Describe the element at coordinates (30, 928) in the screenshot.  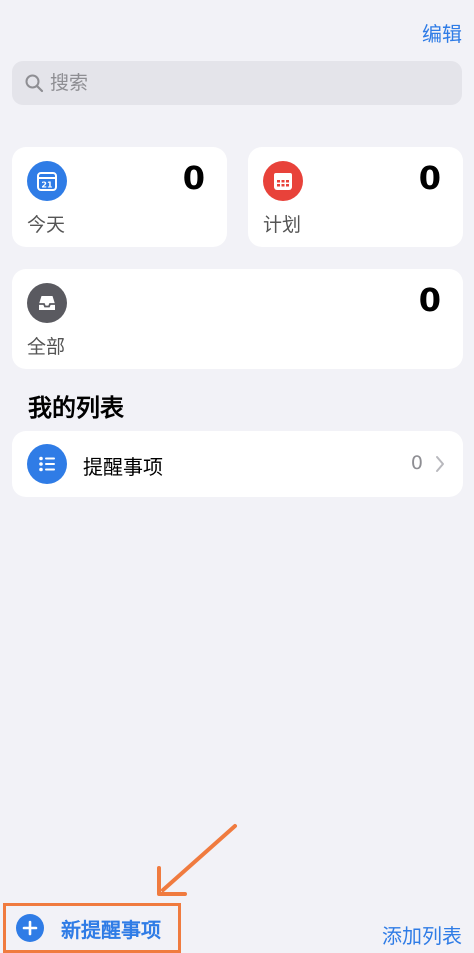
I see `plus-circle-icon` at that location.